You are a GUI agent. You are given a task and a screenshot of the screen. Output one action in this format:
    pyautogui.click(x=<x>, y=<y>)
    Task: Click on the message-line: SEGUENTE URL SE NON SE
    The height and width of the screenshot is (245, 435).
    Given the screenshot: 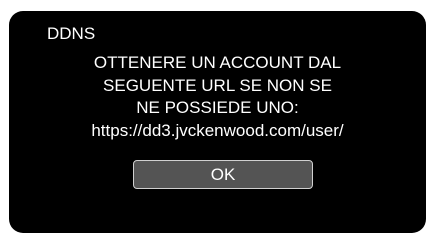 What is the action you would take?
    pyautogui.click(x=217, y=85)
    